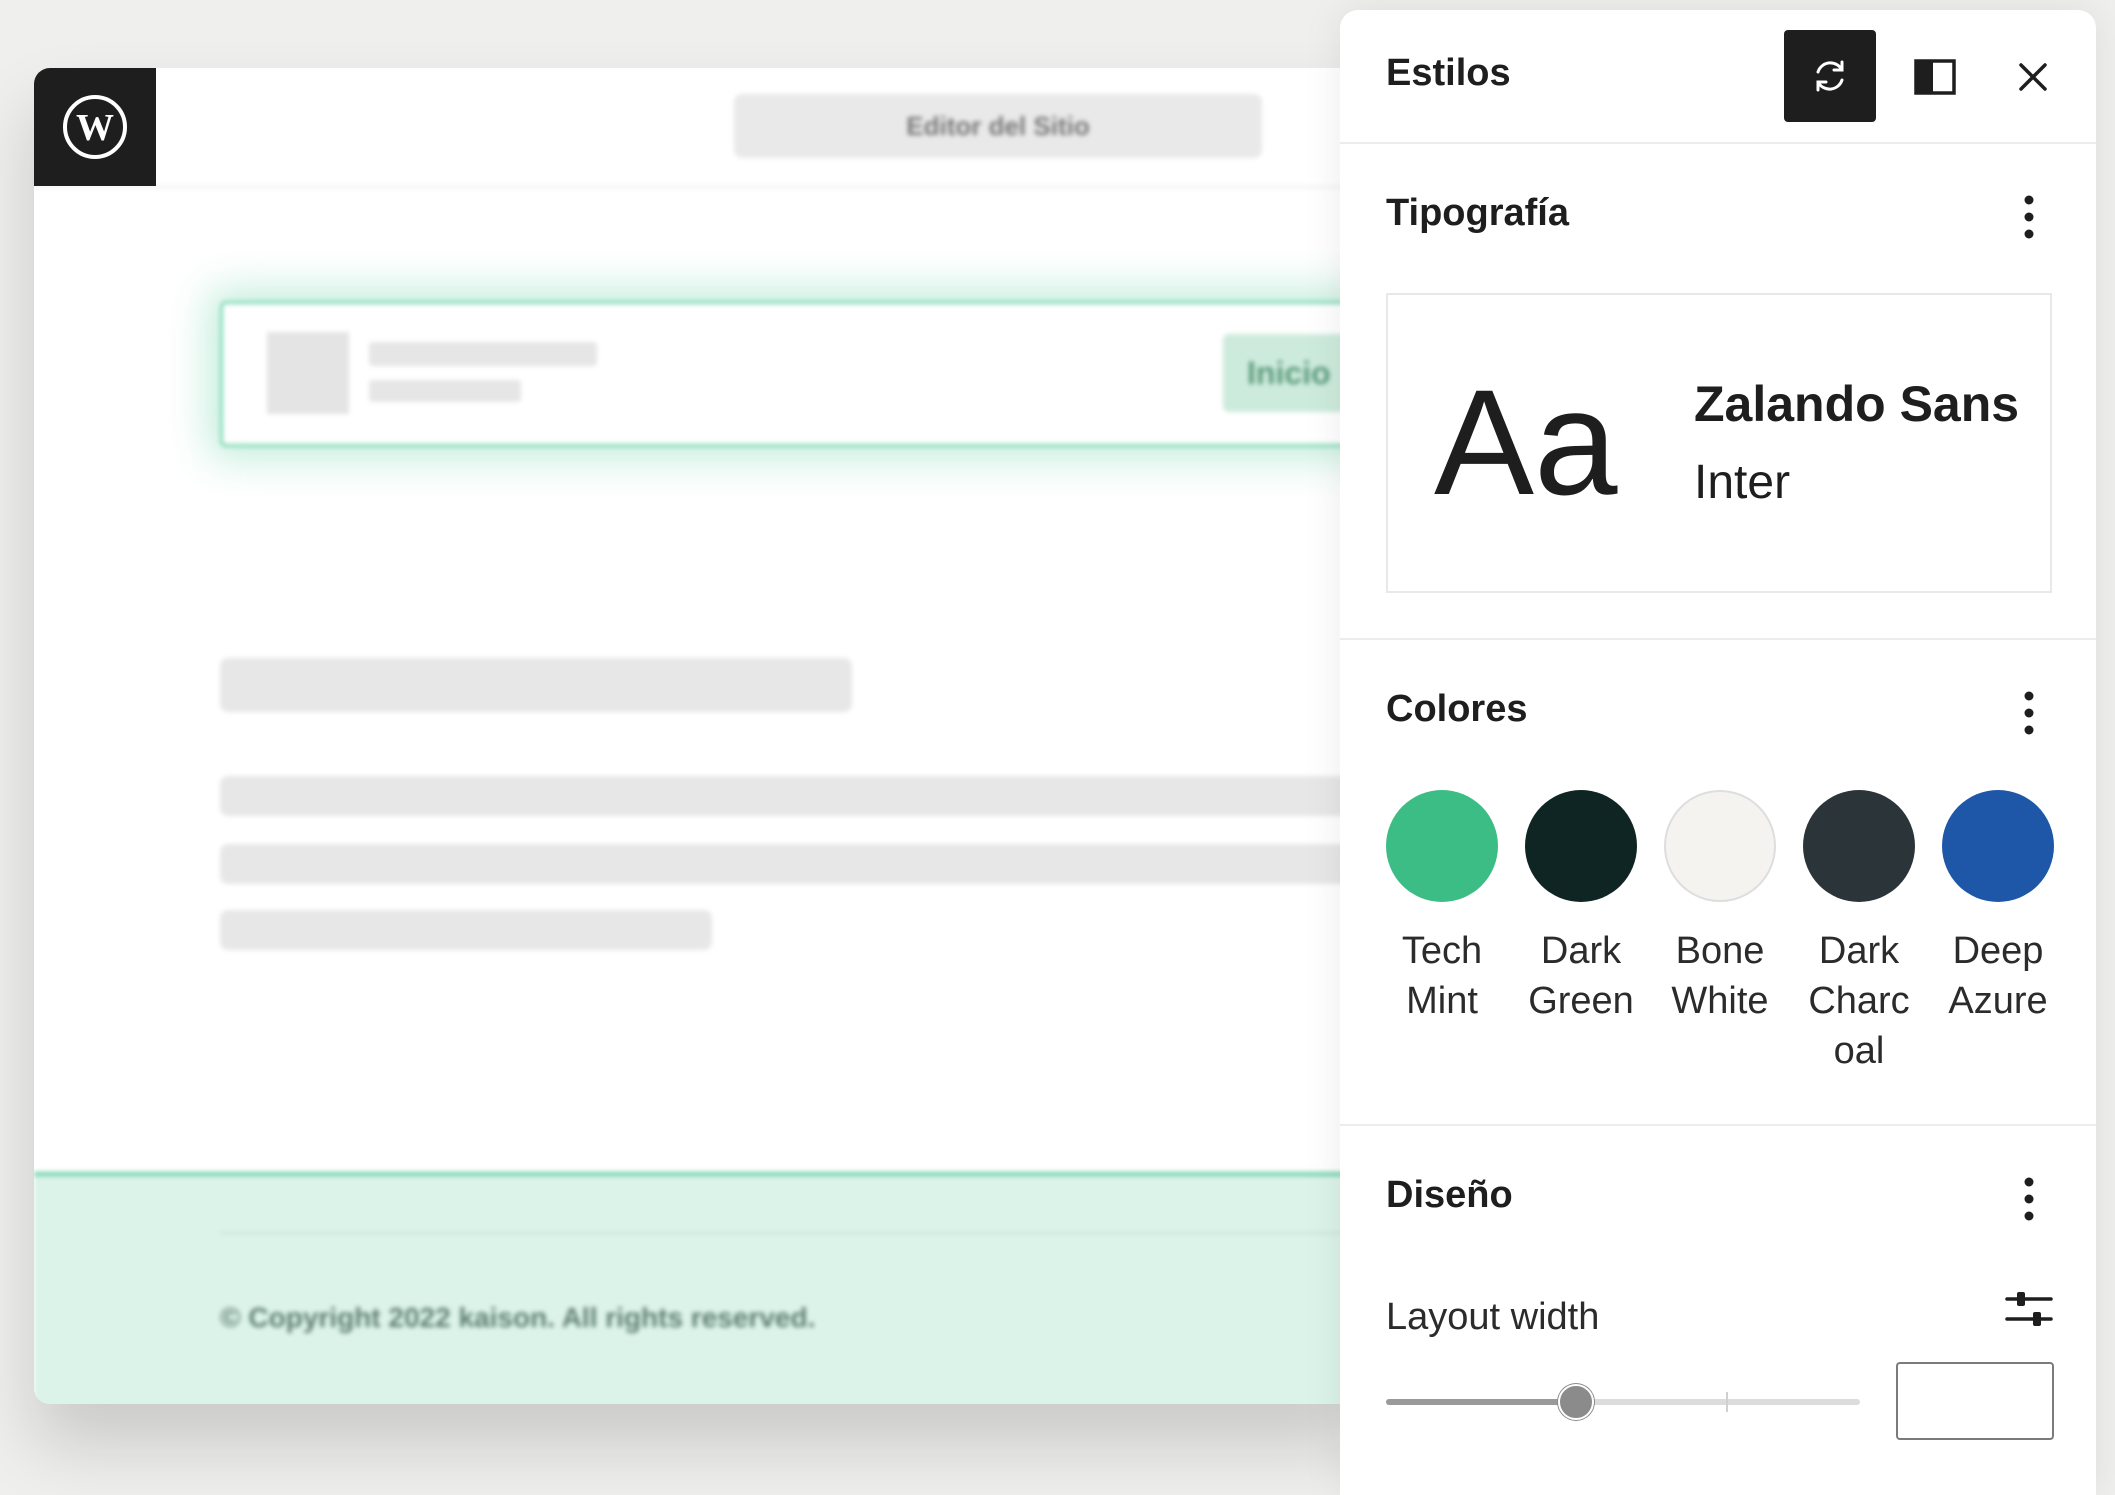 This screenshot has width=2115, height=1495. What do you see at coordinates (1998, 908) in the screenshot?
I see `color-swatch-deep-azure: Deep Azure` at bounding box center [1998, 908].